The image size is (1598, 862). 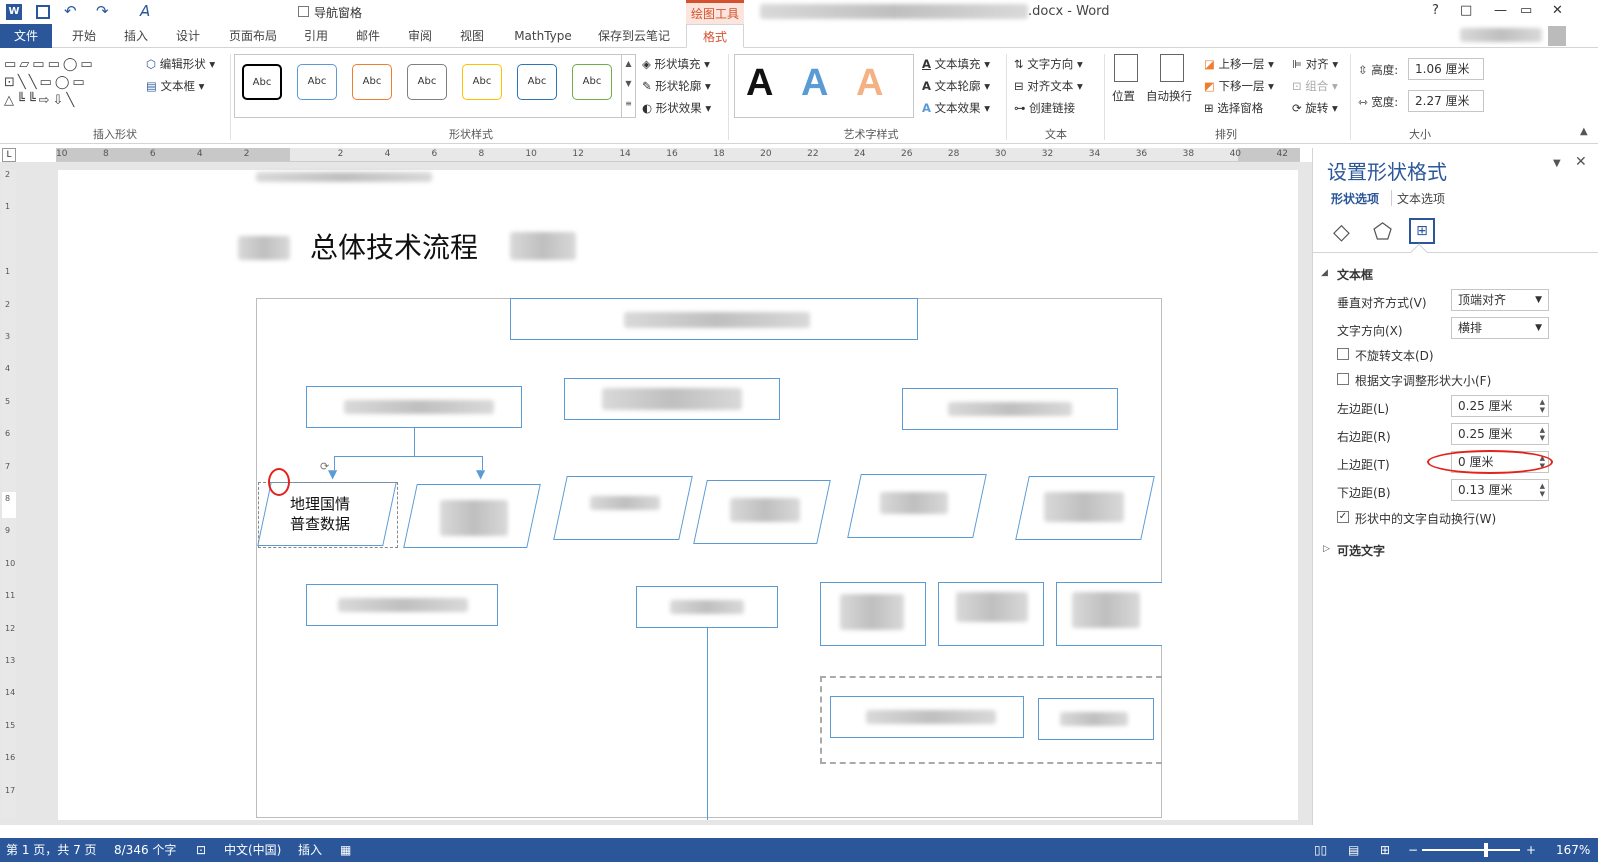 What do you see at coordinates (175, 86) in the screenshot?
I see `text-box-button: ▤ 文本框 ▾` at bounding box center [175, 86].